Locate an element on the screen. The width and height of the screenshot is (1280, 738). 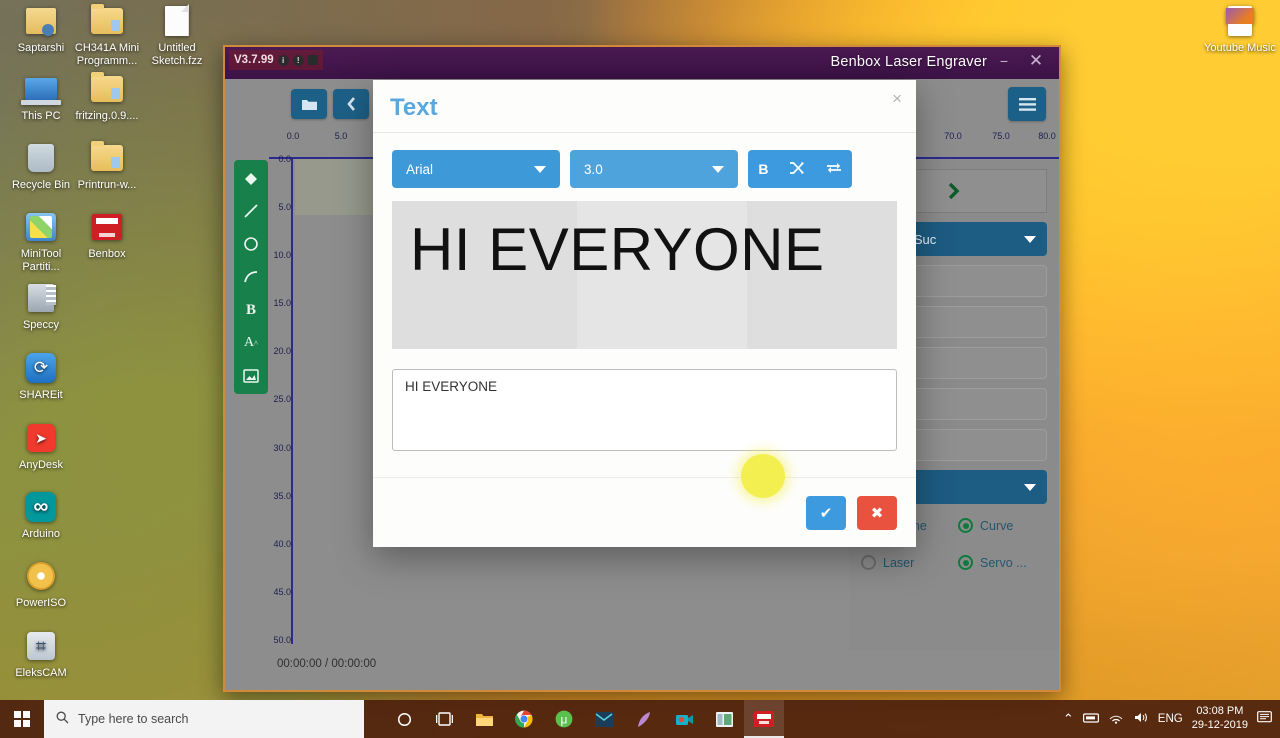
desktop-icon-poweriso: PowerISO is located at coordinates (41, 584).